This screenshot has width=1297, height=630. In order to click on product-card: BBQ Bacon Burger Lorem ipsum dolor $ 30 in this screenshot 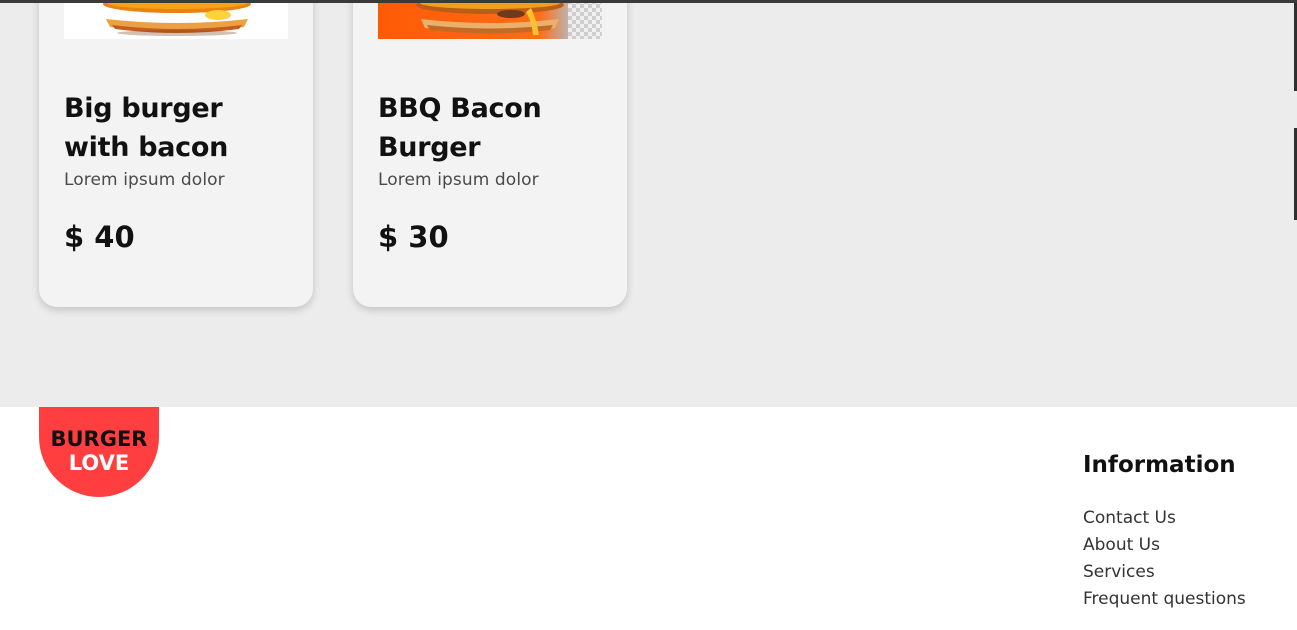, I will do `click(490, 153)`.